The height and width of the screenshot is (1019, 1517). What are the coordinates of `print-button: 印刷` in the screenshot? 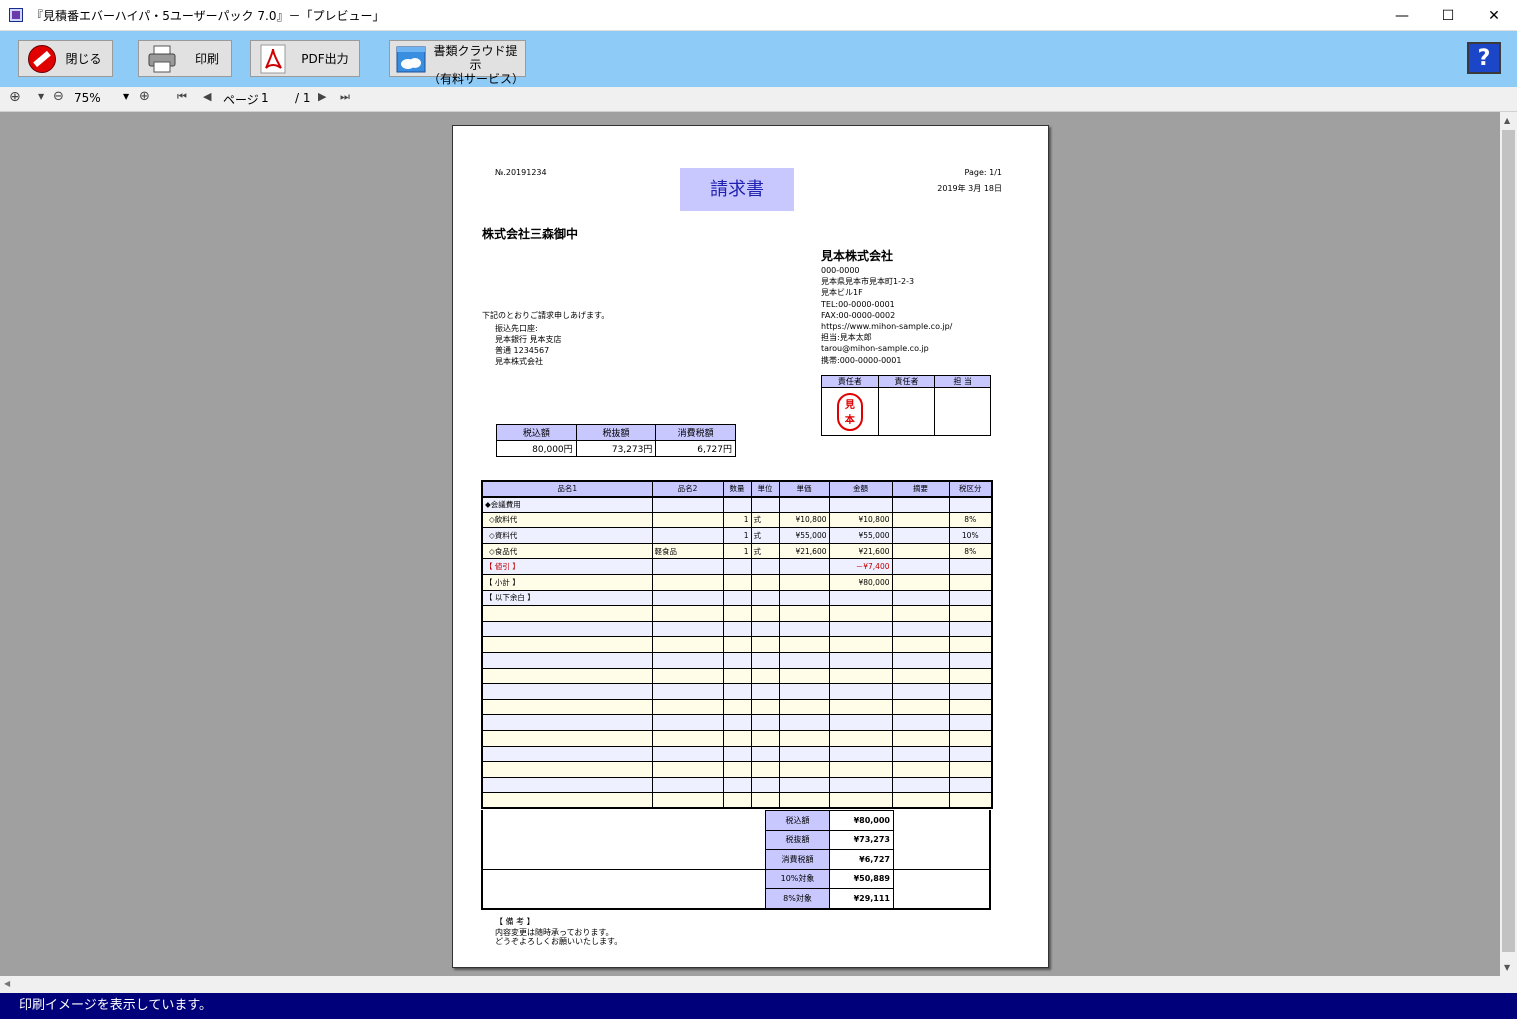 It's located at (185, 58).